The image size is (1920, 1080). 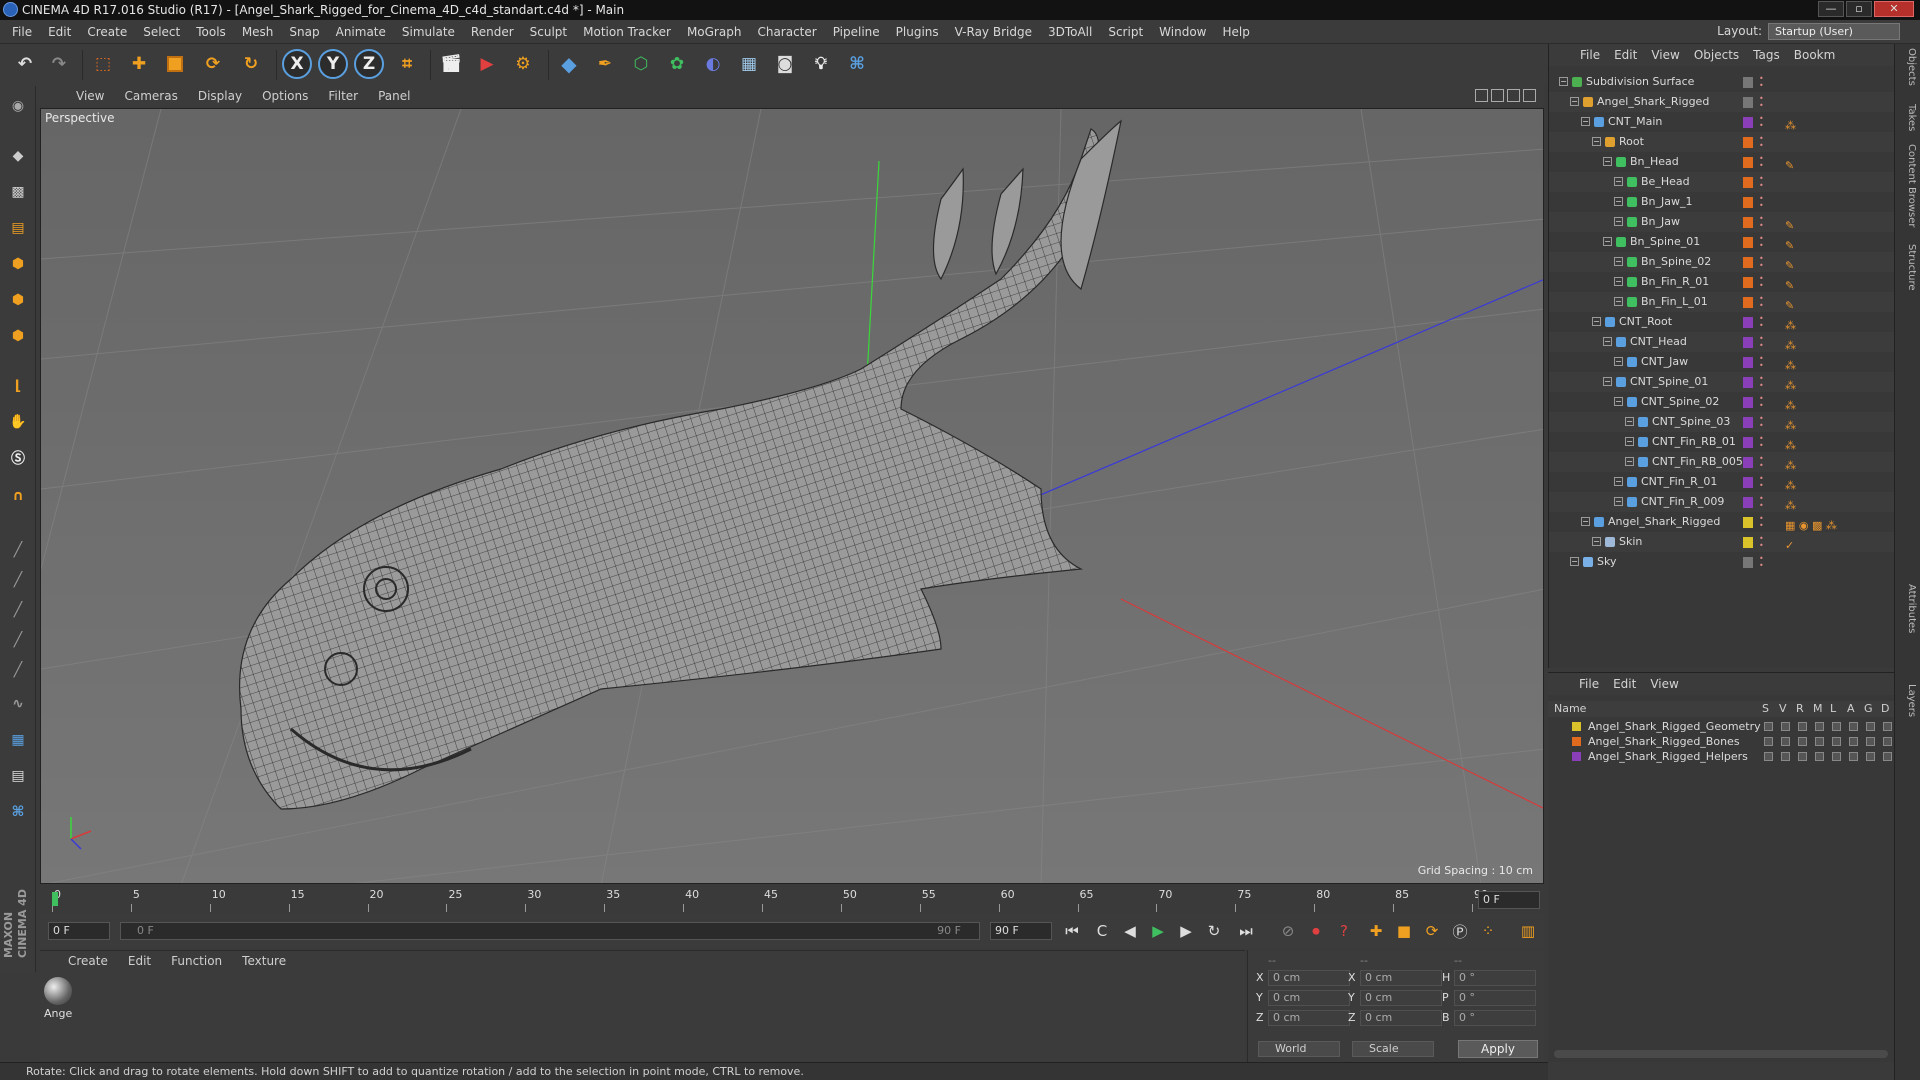 What do you see at coordinates (220, 96) in the screenshot?
I see `viewport-menu-display: Display` at bounding box center [220, 96].